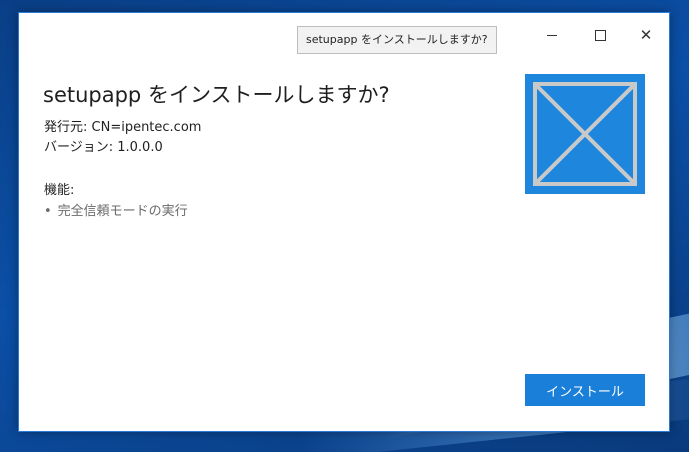 This screenshot has width=689, height=452. Describe the element at coordinates (59, 190) in the screenshot. I see `capabilities-label: 機能:` at that location.